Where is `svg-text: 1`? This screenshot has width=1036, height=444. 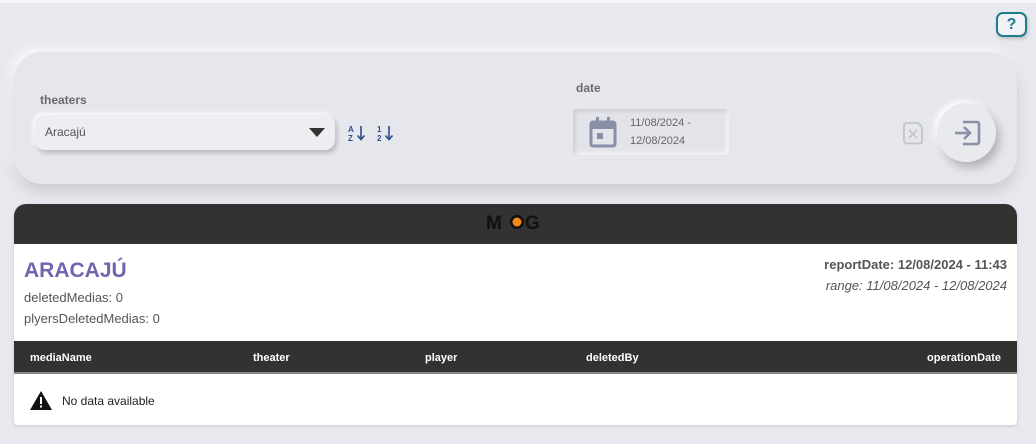
svg-text: 1 is located at coordinates (379, 129).